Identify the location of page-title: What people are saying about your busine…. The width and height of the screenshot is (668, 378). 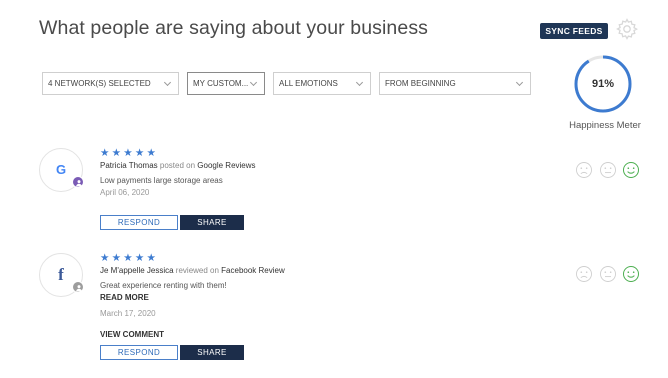
(234, 28).